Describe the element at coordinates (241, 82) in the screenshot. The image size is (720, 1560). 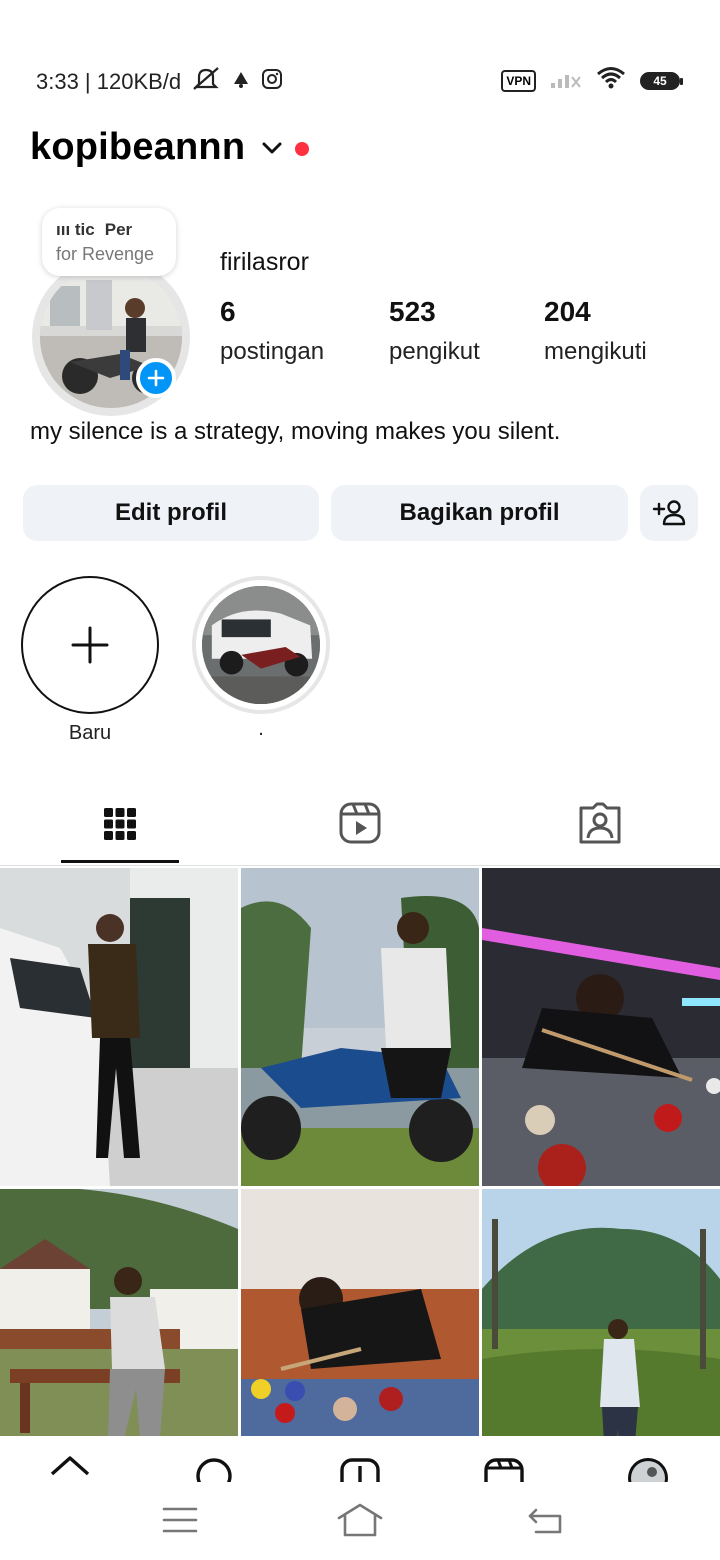
I see `notification-icon` at that location.